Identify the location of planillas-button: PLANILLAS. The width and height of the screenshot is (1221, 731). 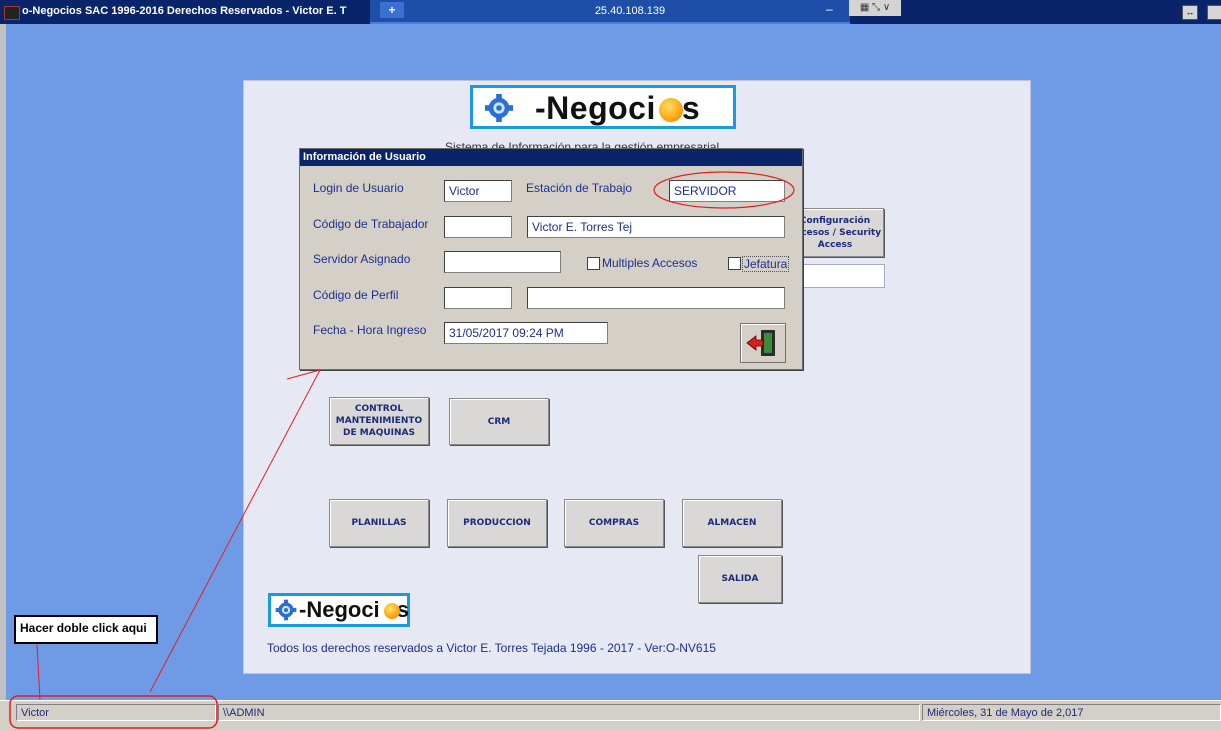
(379, 523).